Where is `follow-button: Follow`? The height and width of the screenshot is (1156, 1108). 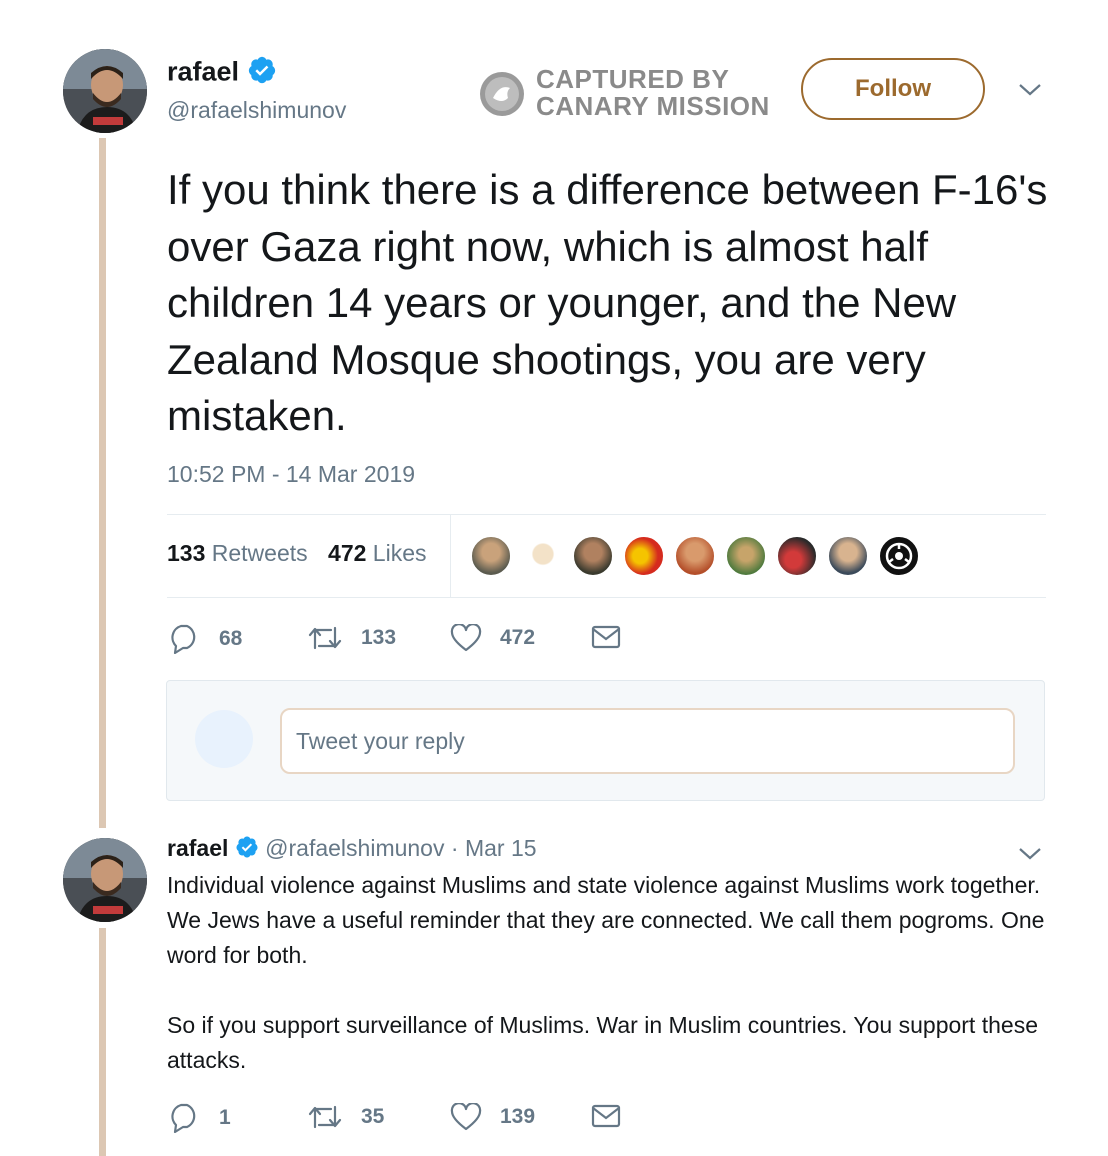 follow-button: Follow is located at coordinates (893, 89).